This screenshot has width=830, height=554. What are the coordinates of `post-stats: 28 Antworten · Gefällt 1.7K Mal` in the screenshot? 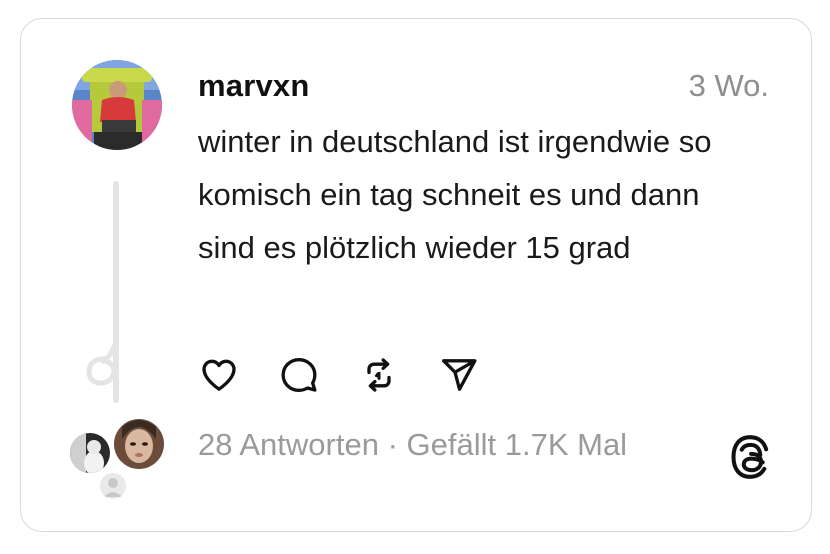 It's located at (412, 445).